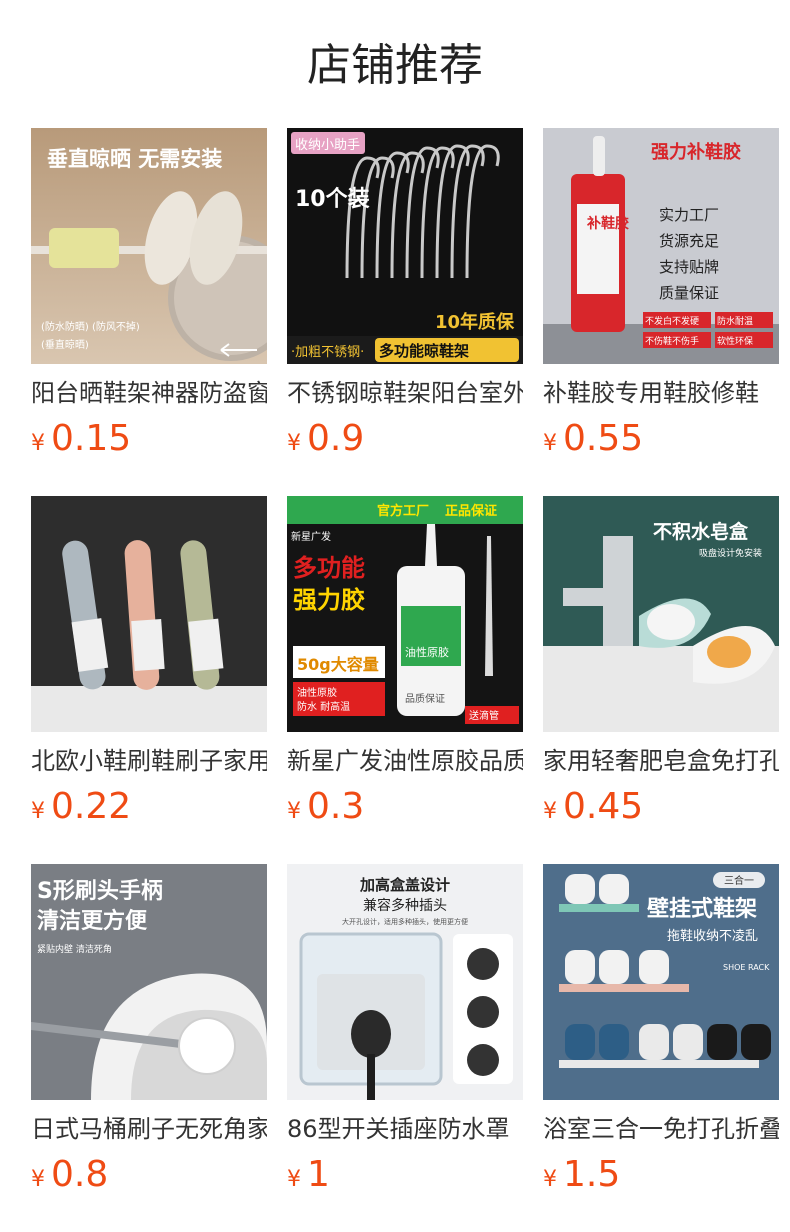 The width and height of the screenshot is (790, 1232). What do you see at coordinates (607, 223) in the screenshot?
I see `svg-text: 补鞋胶` at bounding box center [607, 223].